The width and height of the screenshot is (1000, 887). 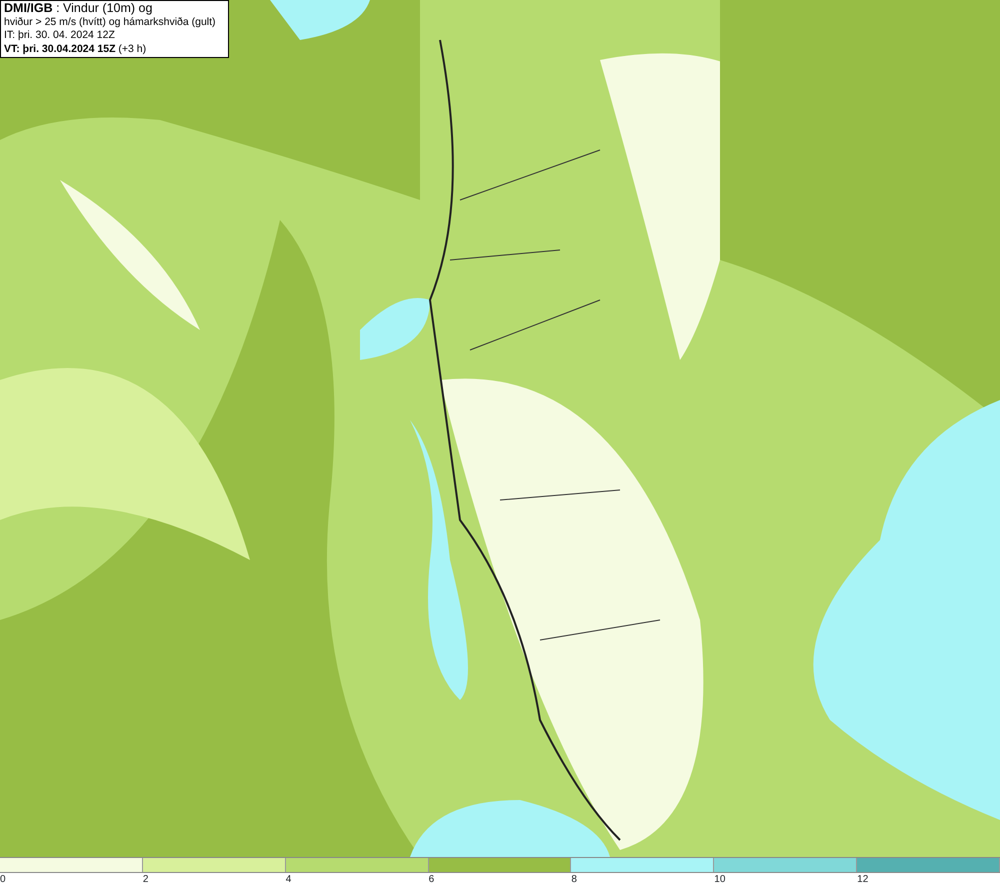 What do you see at coordinates (145, 879) in the screenshot?
I see `legend-tick-label: 2` at bounding box center [145, 879].